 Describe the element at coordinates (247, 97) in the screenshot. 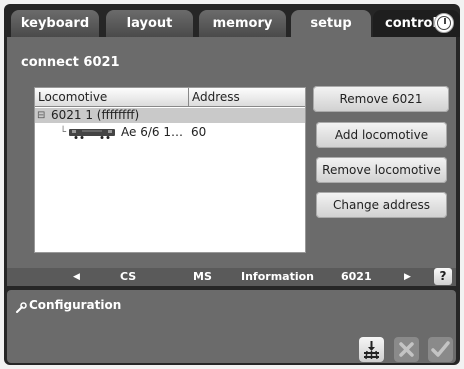

I see `column-header-address: Address` at that location.